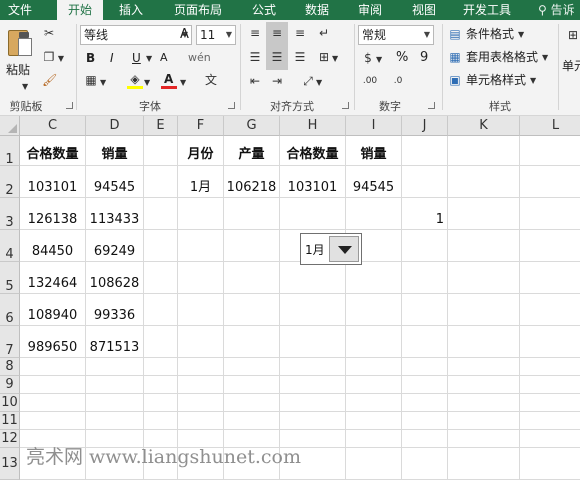 The image size is (580, 480). What do you see at coordinates (424, 58) in the screenshot?
I see `comma-style-button: 9` at bounding box center [424, 58].